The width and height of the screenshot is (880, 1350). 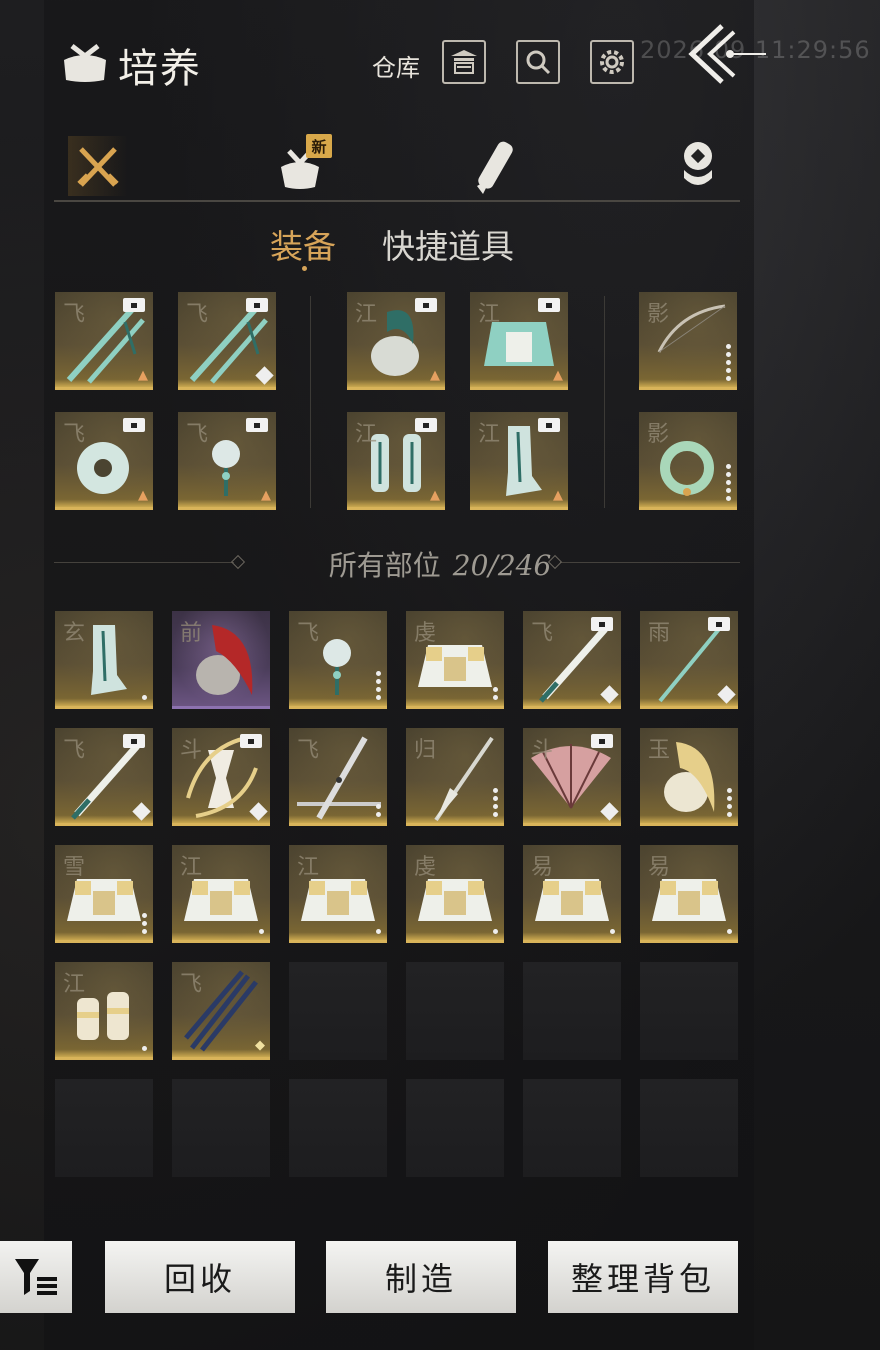 I want to click on set-character: 玄, so click(x=74, y=633).